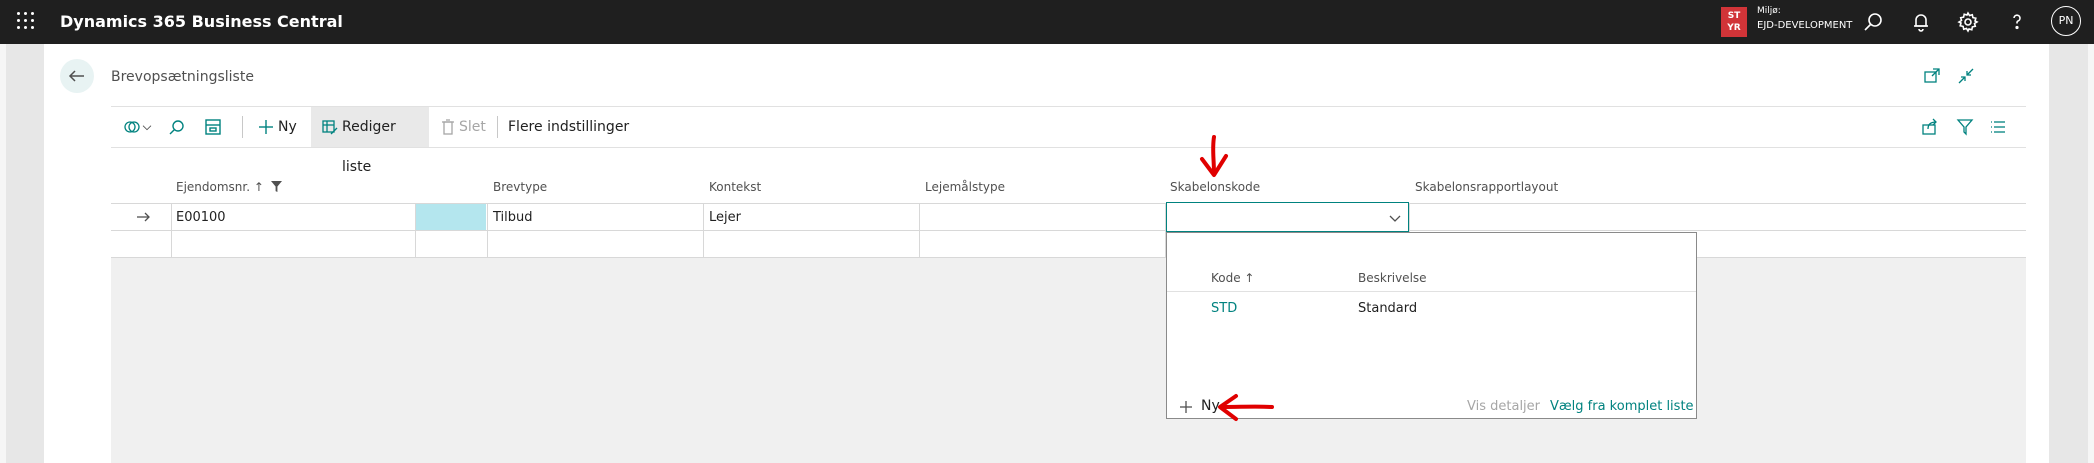  What do you see at coordinates (735, 187) in the screenshot?
I see `column-header-kontekst: Kontekst` at bounding box center [735, 187].